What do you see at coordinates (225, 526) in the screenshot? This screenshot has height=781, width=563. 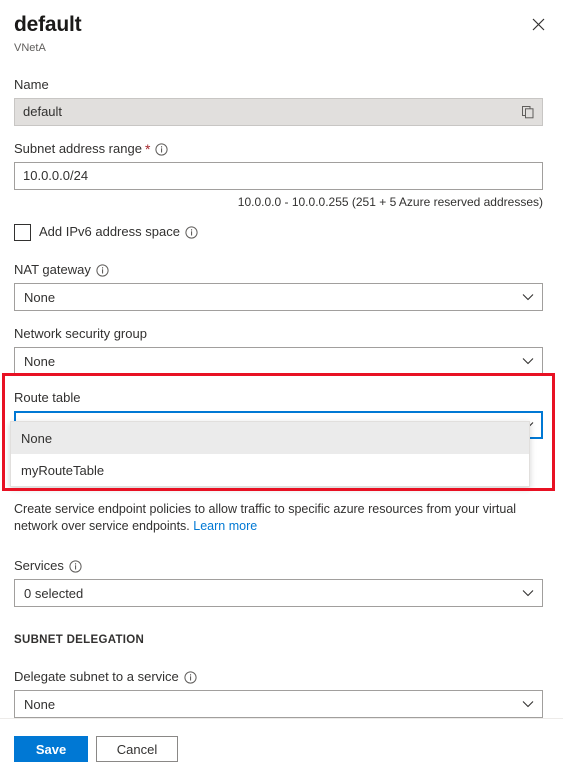 I see `learn-more-link: Learn more` at bounding box center [225, 526].